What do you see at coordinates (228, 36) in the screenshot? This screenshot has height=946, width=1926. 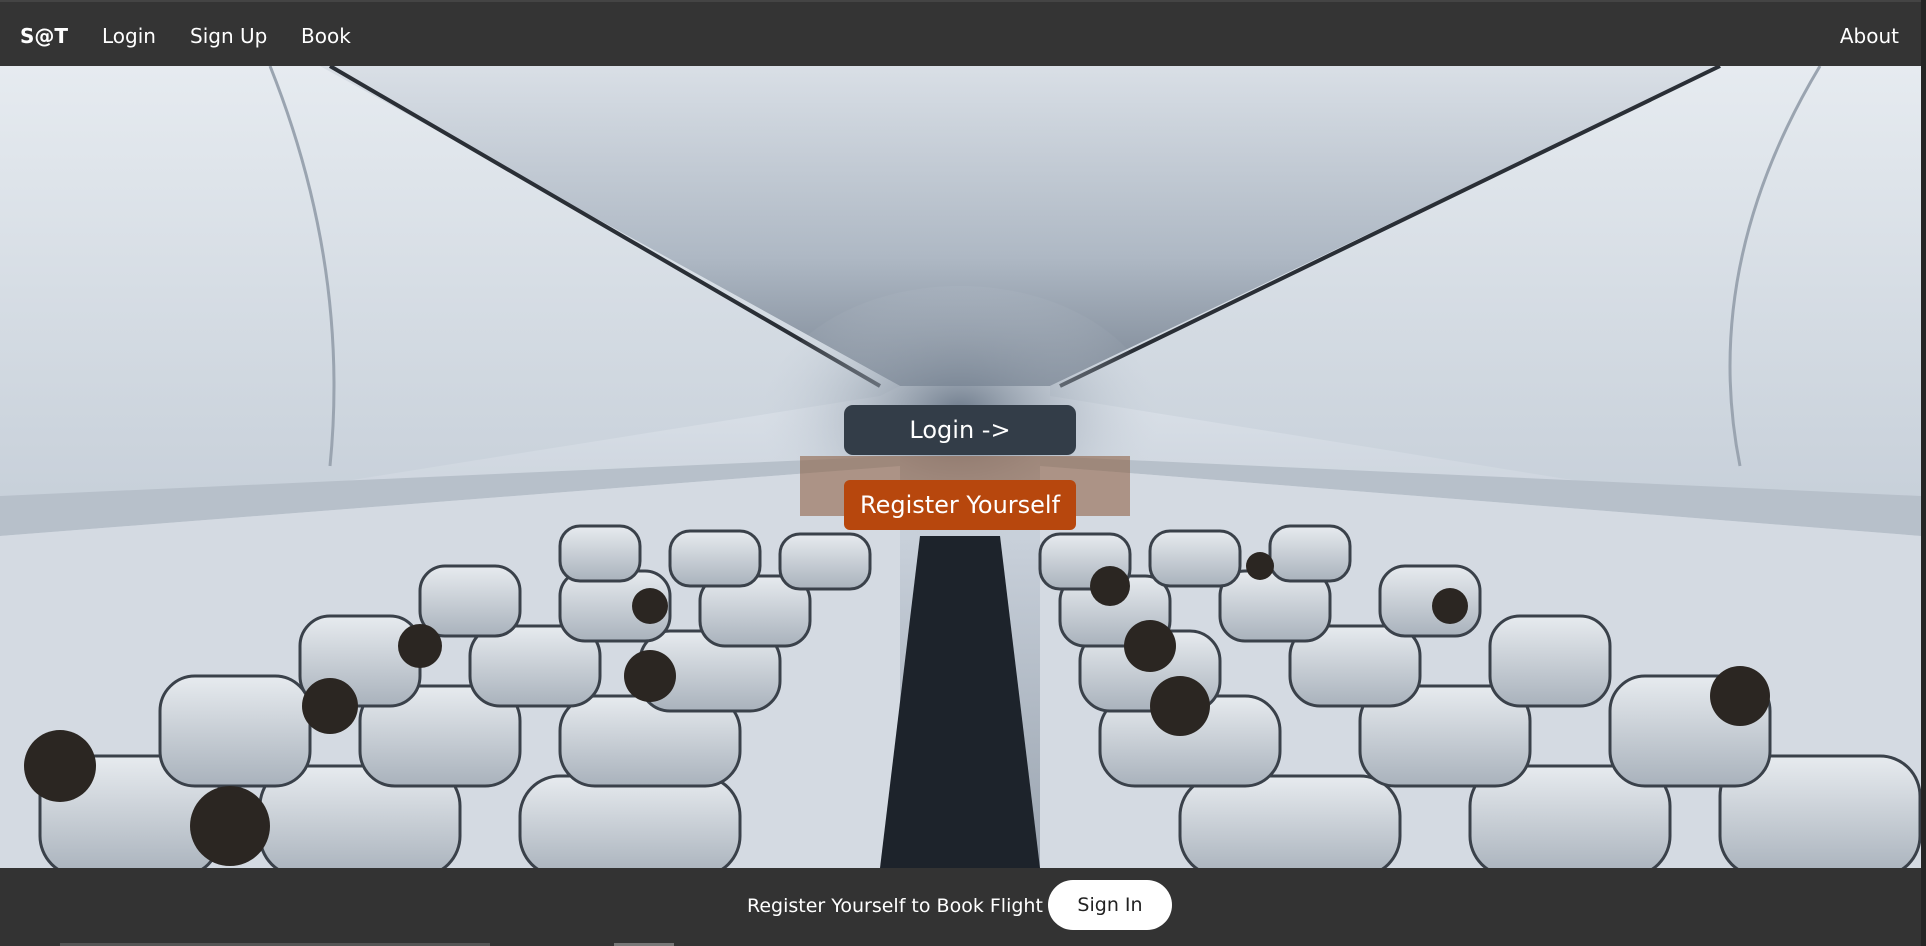 I see `nav-link-signup: Sign Up` at bounding box center [228, 36].